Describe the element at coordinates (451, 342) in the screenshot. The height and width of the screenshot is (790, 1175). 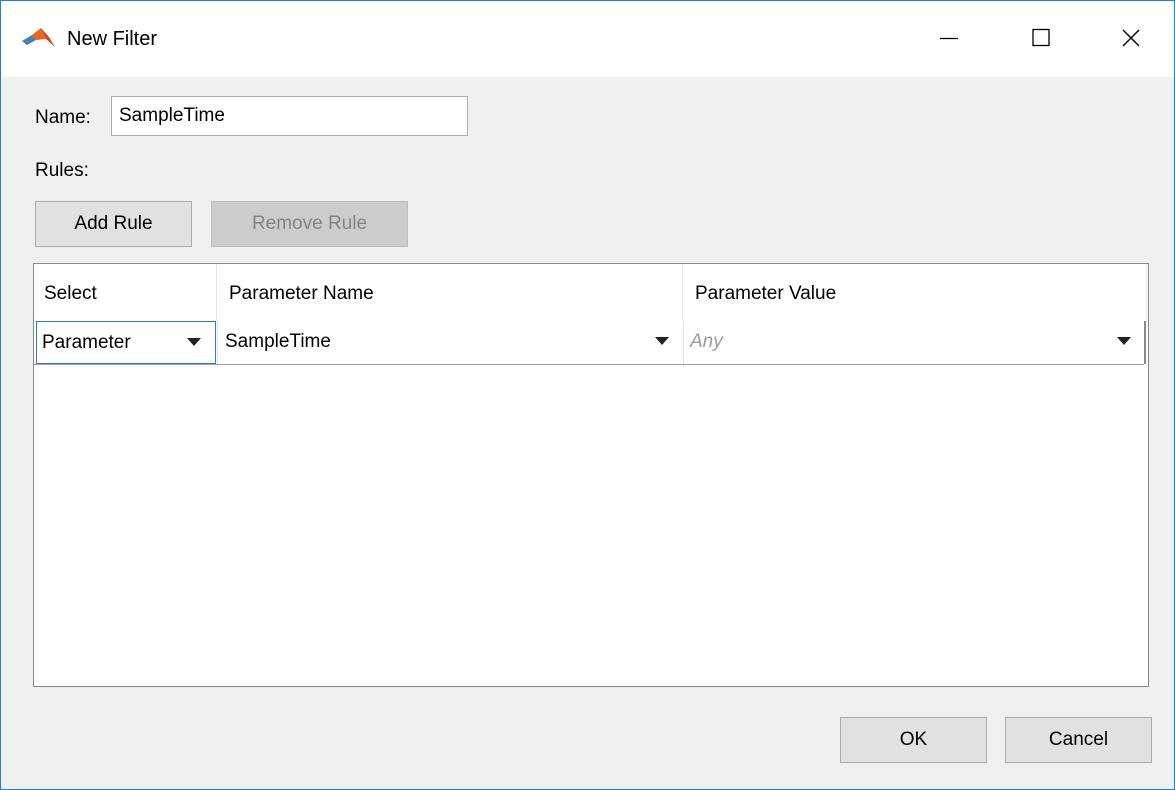
I see `parameter-name-dropdown: SampleTime` at that location.